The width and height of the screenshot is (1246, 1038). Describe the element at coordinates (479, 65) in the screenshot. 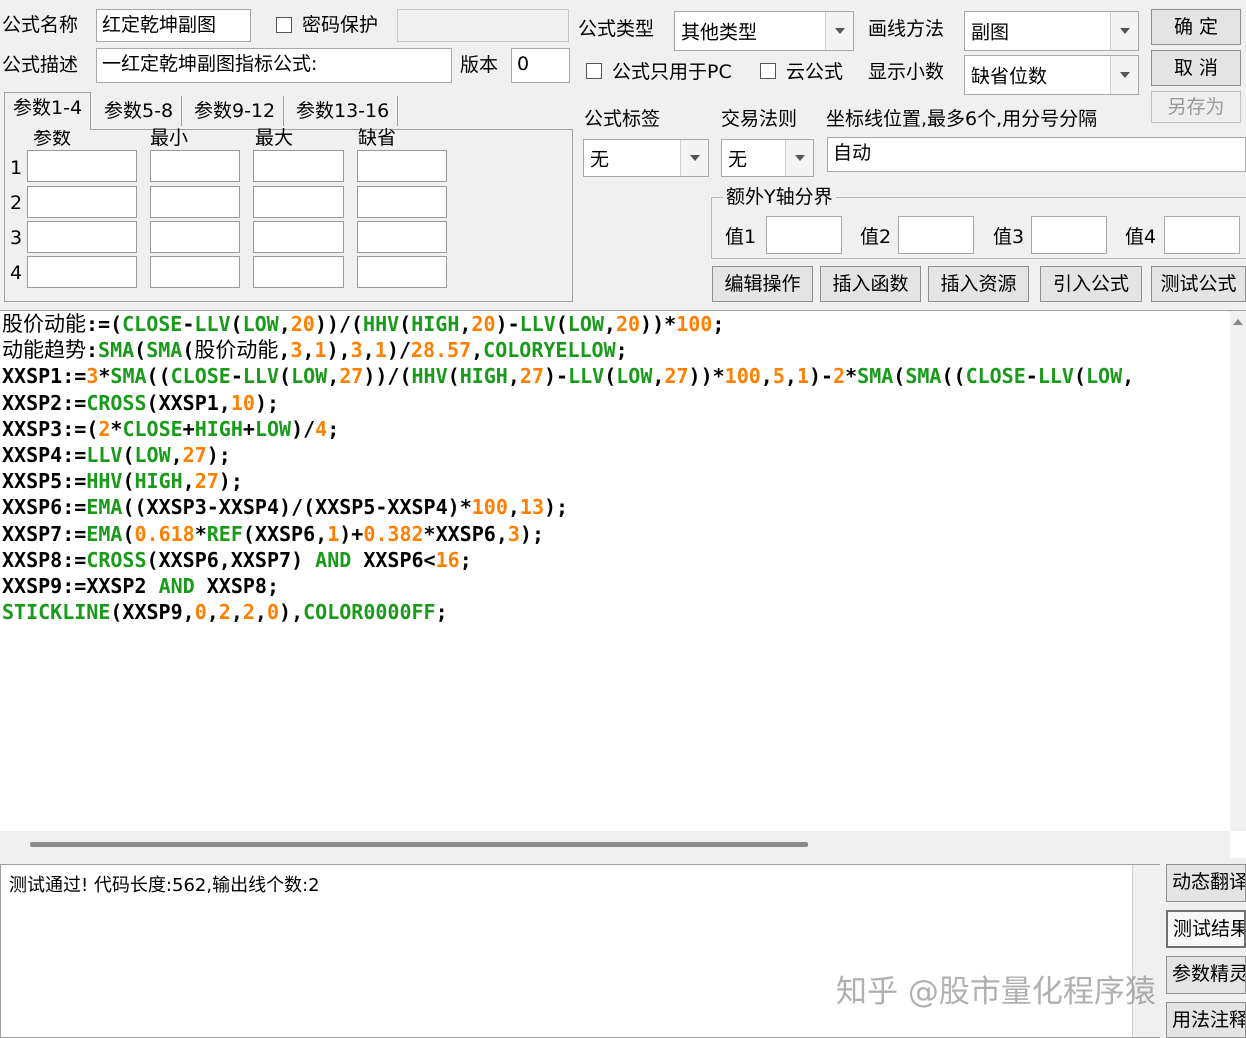

I see `version-label: 版本` at that location.